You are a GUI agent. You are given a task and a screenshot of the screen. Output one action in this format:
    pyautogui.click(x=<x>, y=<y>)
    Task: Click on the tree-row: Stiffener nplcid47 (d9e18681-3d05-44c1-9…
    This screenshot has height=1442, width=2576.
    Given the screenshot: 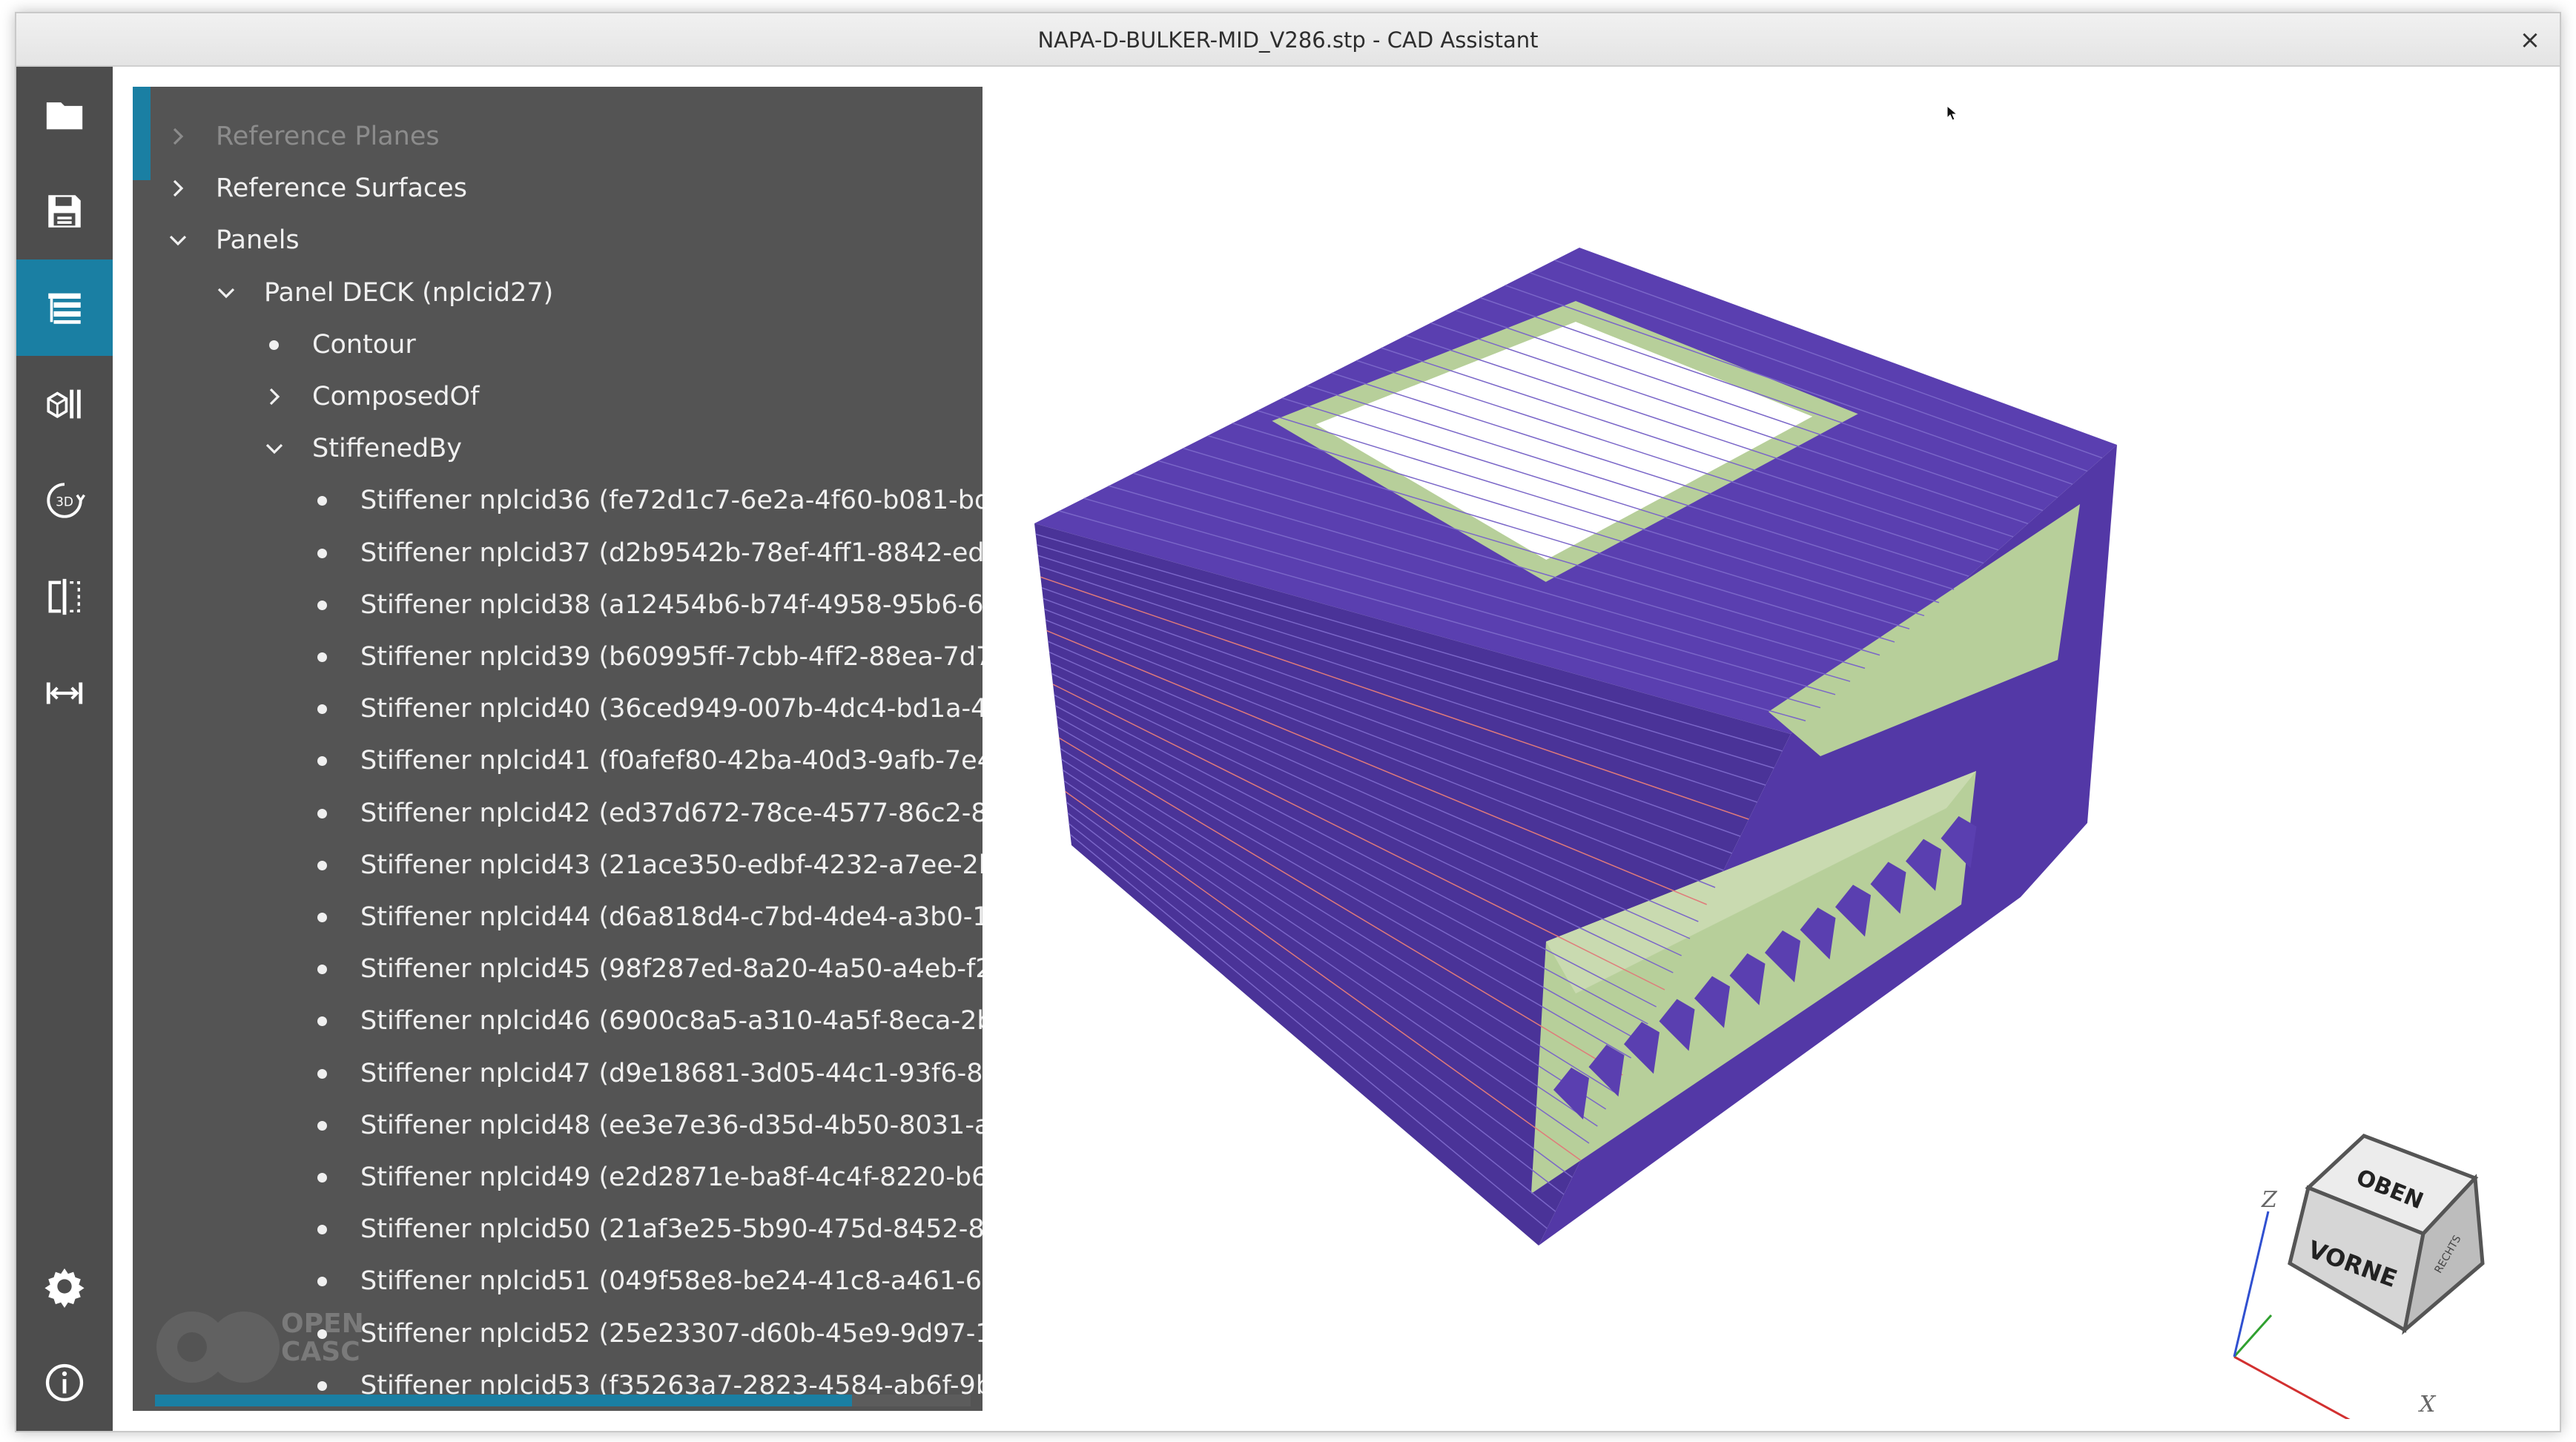 What is the action you would take?
    pyautogui.click(x=557, y=1074)
    